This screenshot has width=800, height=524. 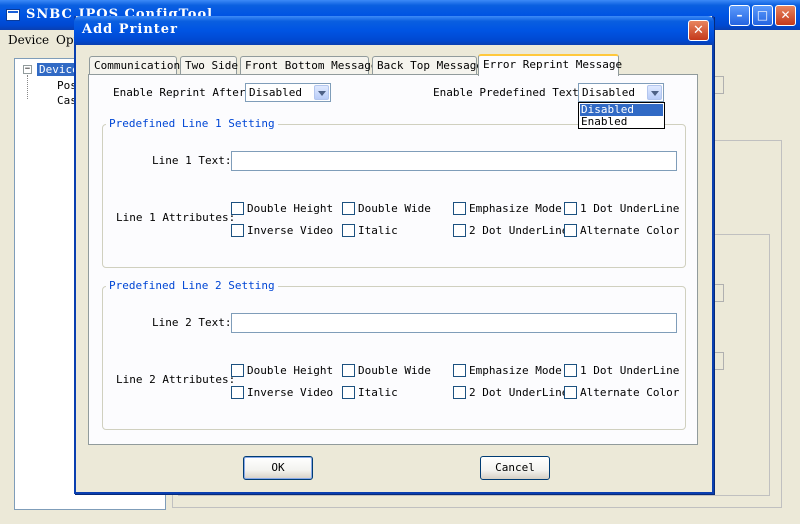 What do you see at coordinates (519, 392) in the screenshot?
I see `line2-2dot-underline-label: 2 Dot UnderLine` at bounding box center [519, 392].